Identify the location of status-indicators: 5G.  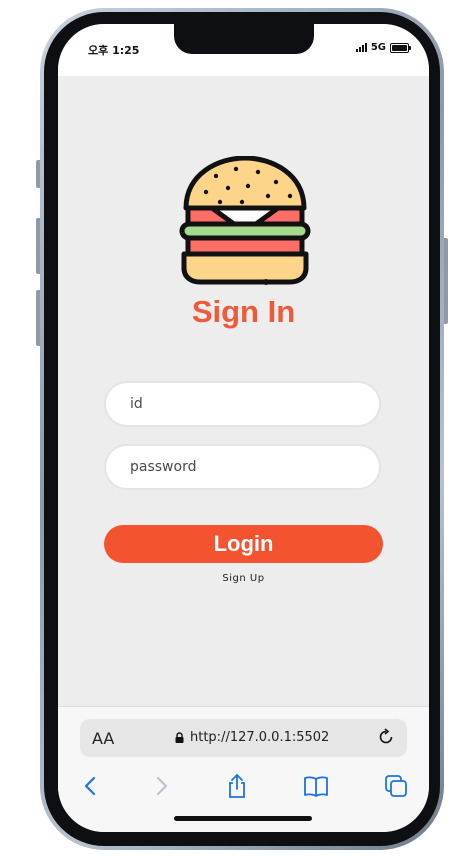
(383, 47).